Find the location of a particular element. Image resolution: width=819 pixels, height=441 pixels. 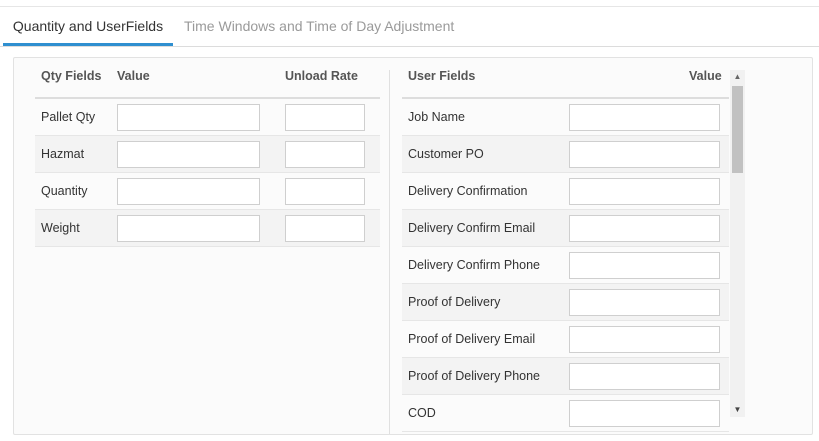

scrollbar-thumb is located at coordinates (737, 129).